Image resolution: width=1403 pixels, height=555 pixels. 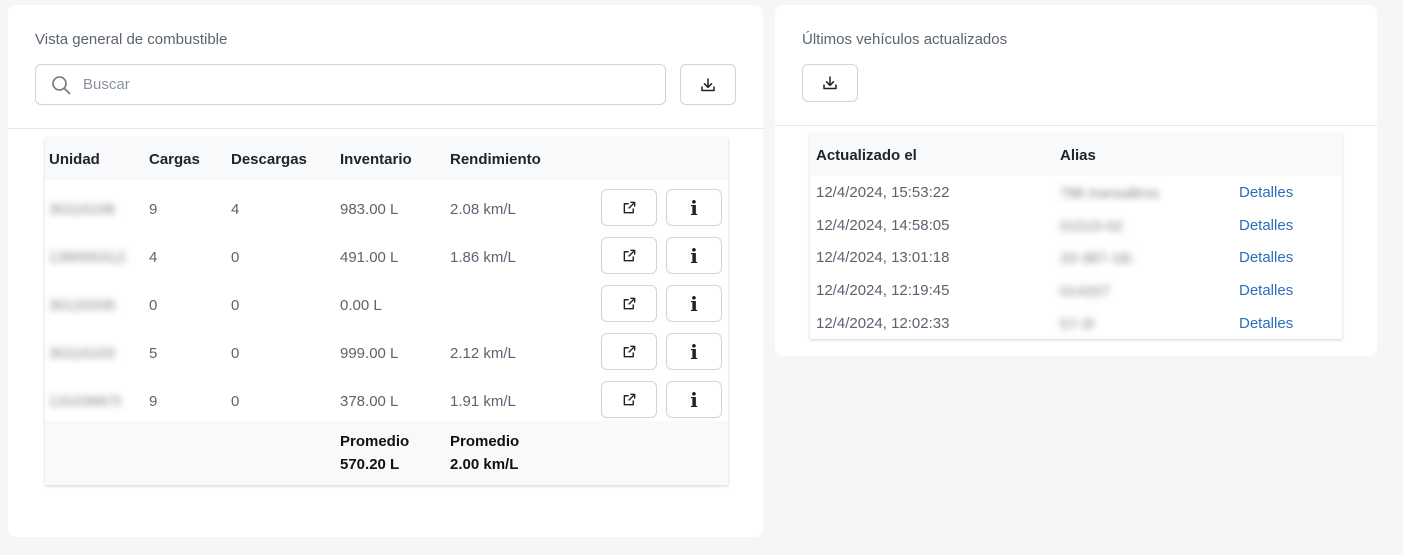 I want to click on vehicles-divider, so click(x=1076, y=125).